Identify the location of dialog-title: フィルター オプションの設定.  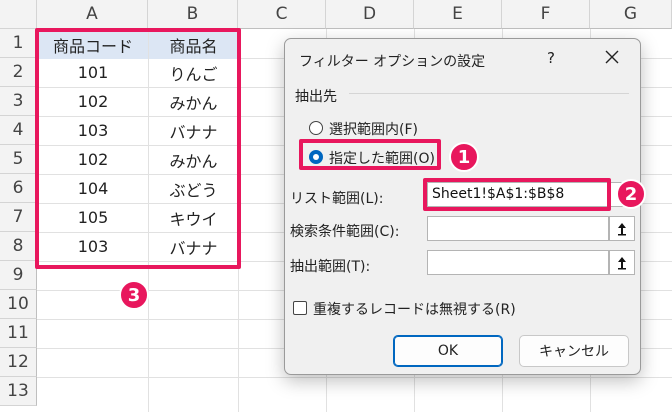
(392, 62).